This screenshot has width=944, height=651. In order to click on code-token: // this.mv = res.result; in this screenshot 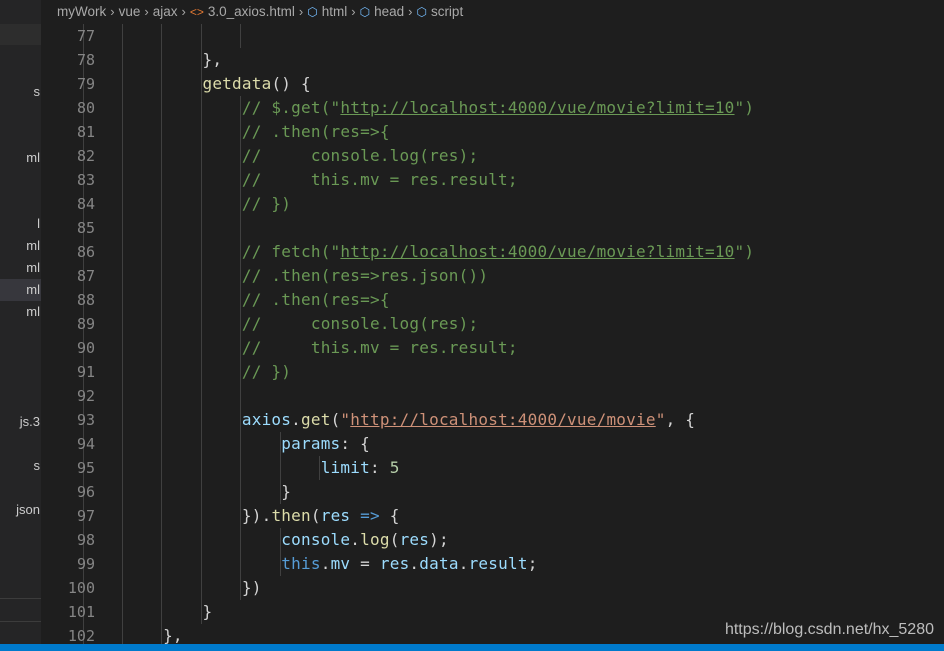, I will do `click(379, 179)`.